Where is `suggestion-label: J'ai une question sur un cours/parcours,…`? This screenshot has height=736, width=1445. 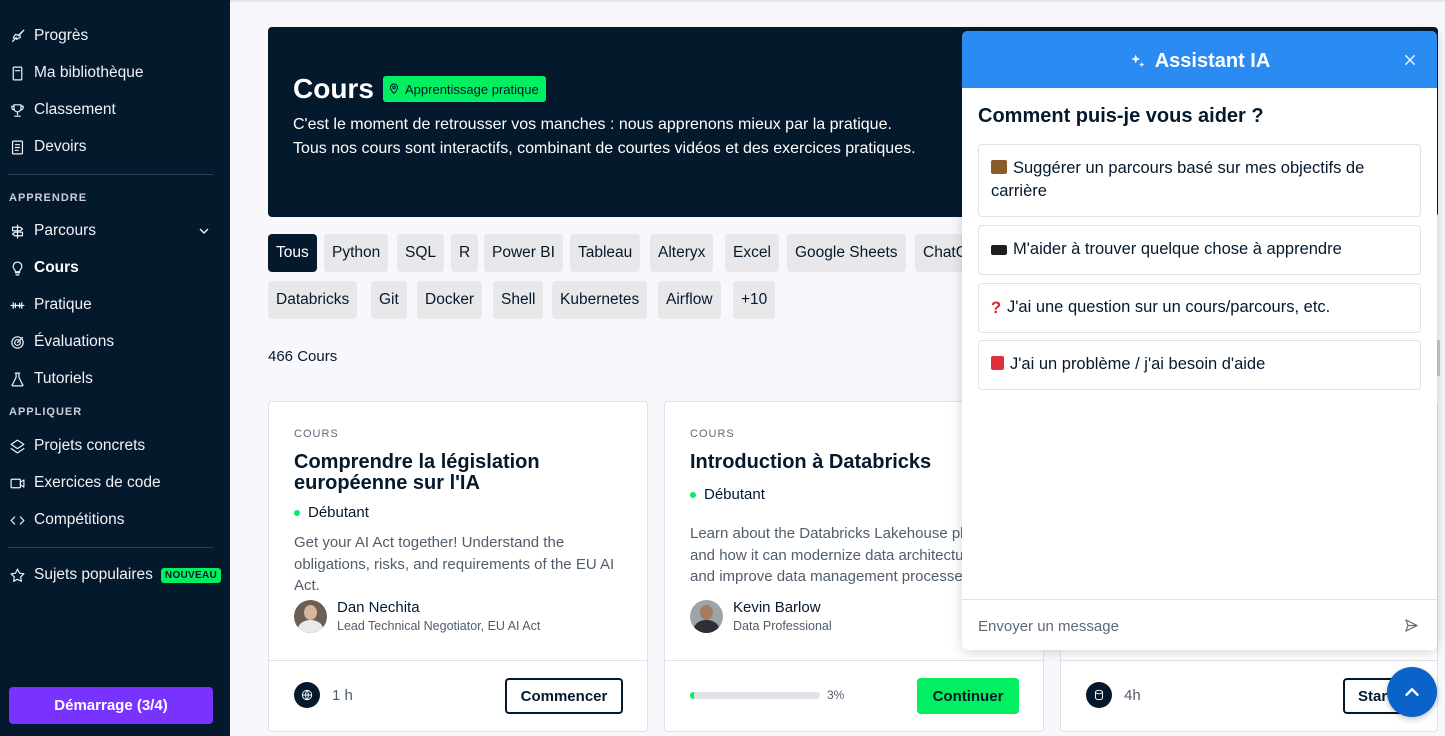
suggestion-label: J'ai une question sur un cours/parcours,… is located at coordinates (1169, 307).